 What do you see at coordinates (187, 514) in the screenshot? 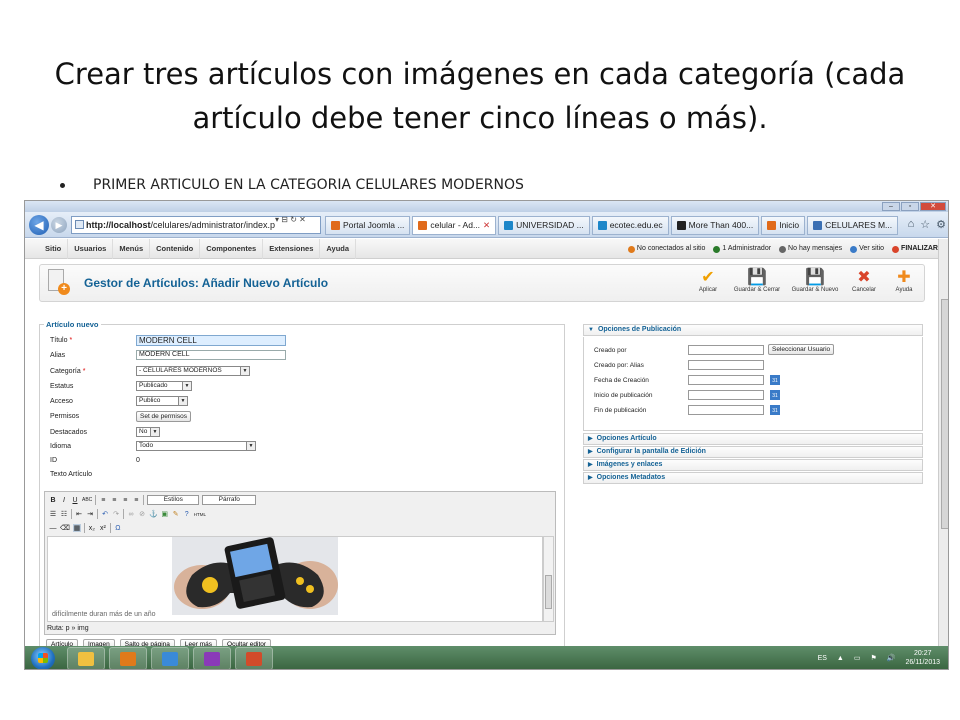
I see `help-circle-icon: ?` at bounding box center [187, 514].